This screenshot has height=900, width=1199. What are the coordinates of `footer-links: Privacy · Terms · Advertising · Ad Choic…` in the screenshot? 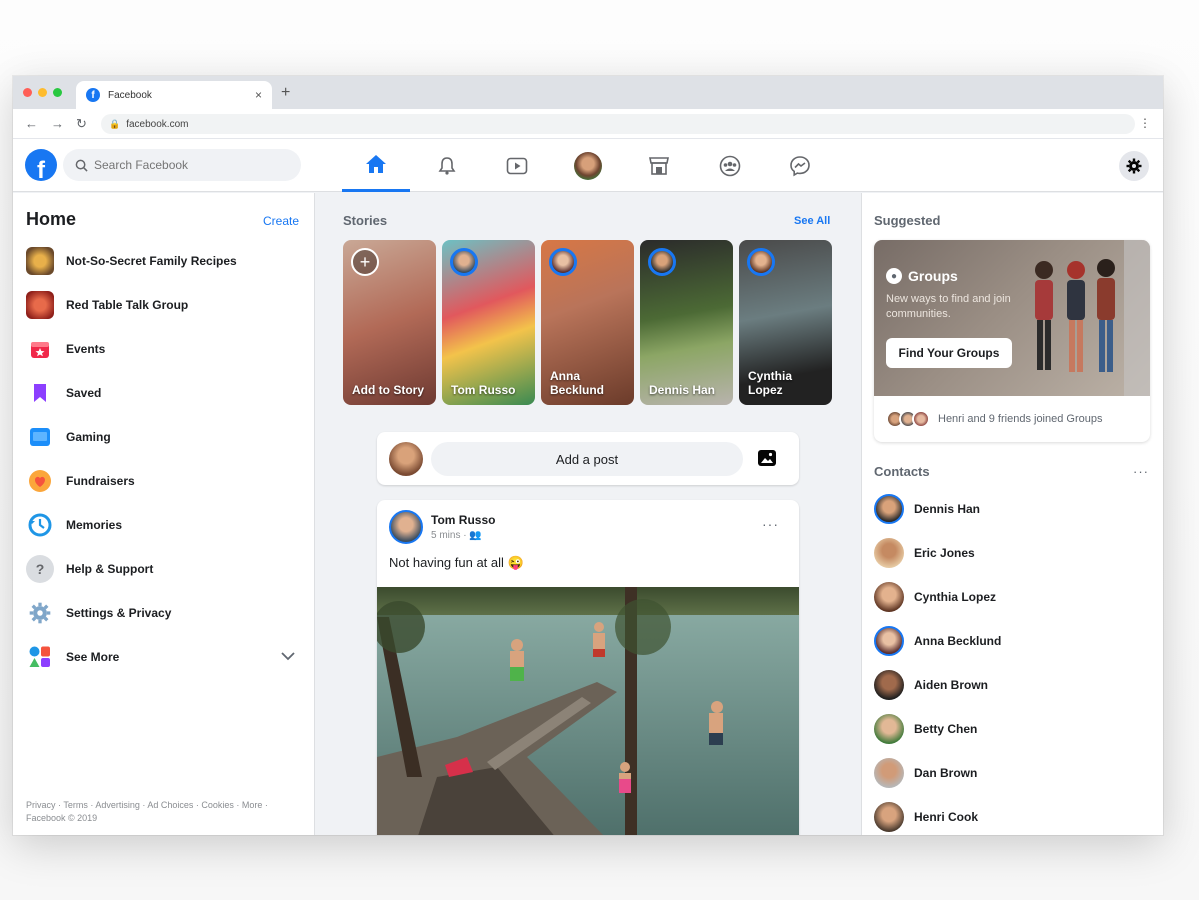 It's located at (161, 812).